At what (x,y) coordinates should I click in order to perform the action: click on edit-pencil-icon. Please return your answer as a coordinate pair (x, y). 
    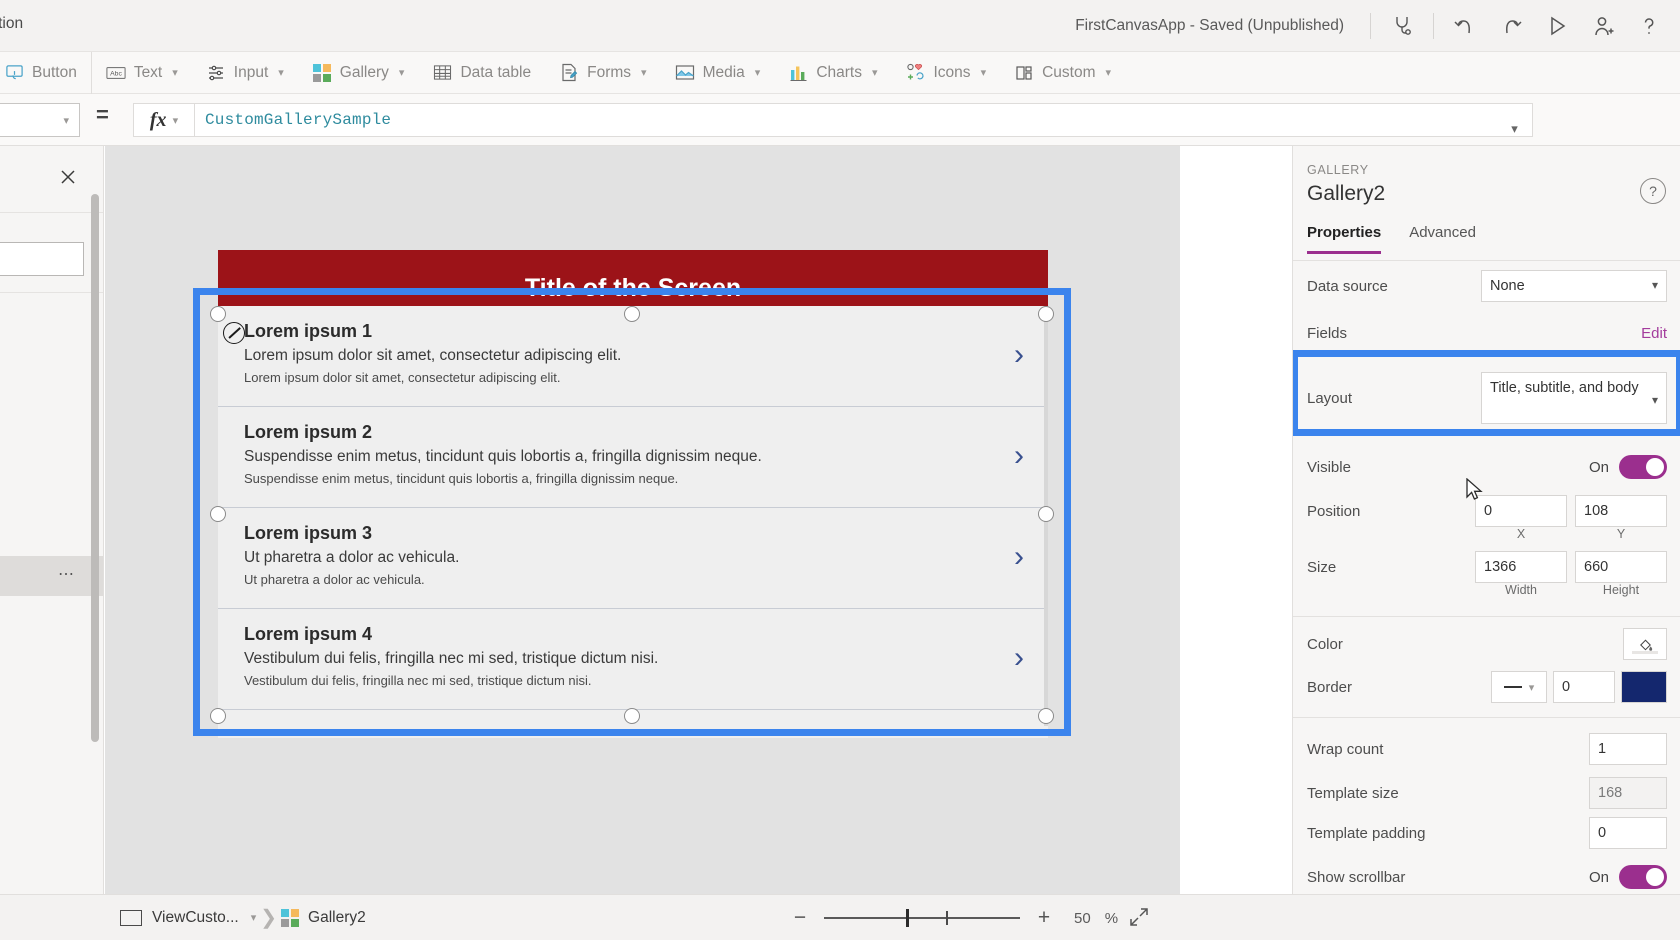
    Looking at the image, I should click on (234, 333).